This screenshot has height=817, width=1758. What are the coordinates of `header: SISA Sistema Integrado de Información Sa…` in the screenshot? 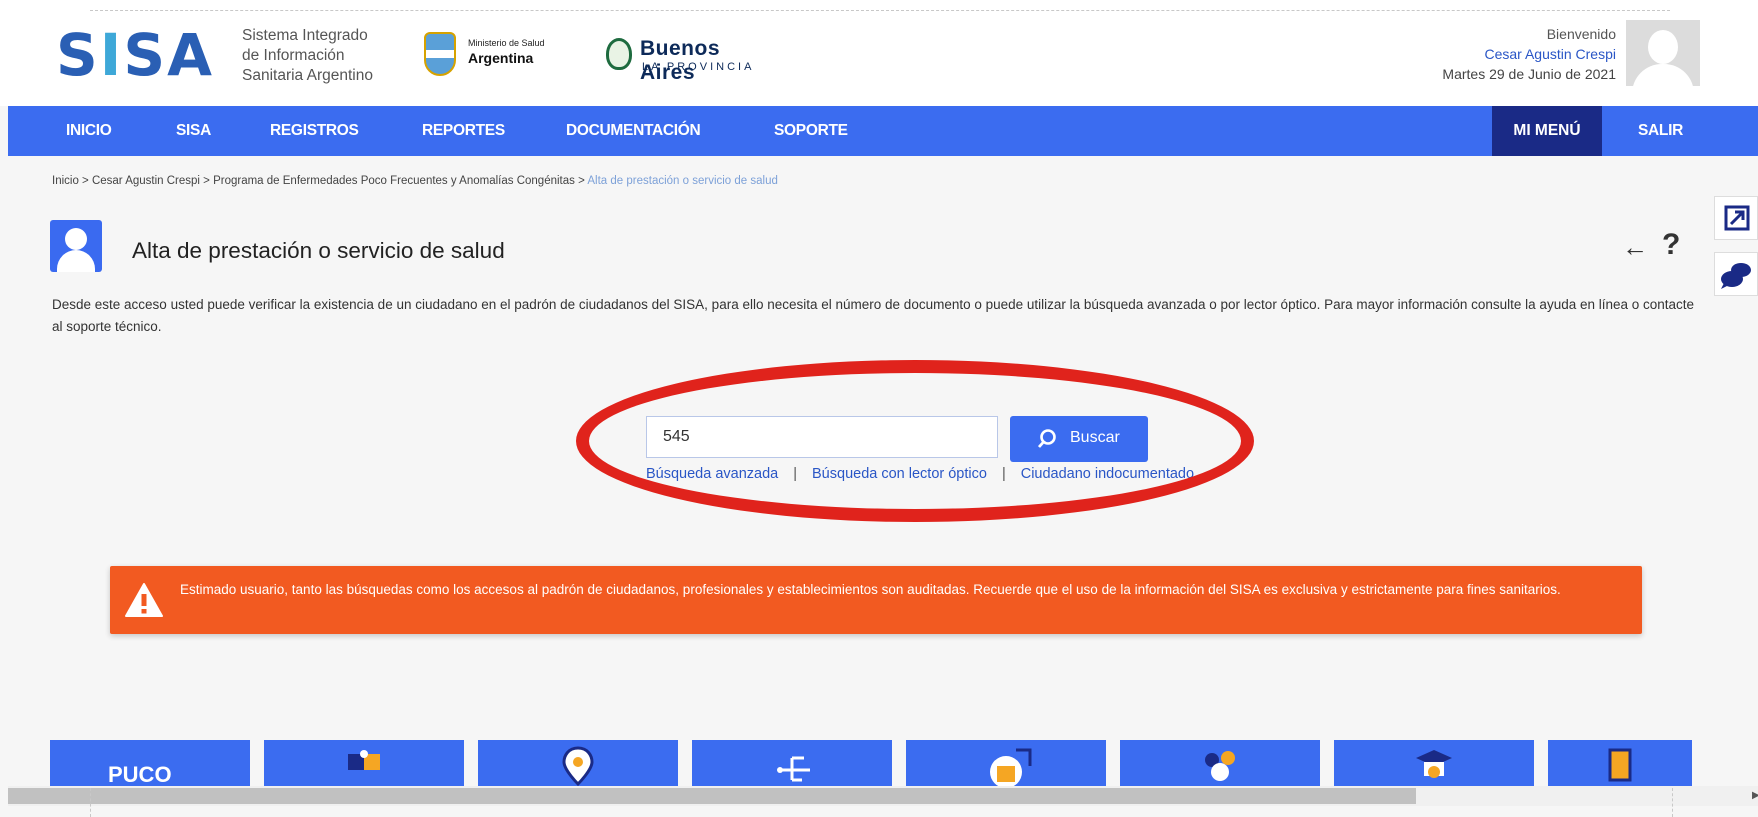 It's located at (879, 53).